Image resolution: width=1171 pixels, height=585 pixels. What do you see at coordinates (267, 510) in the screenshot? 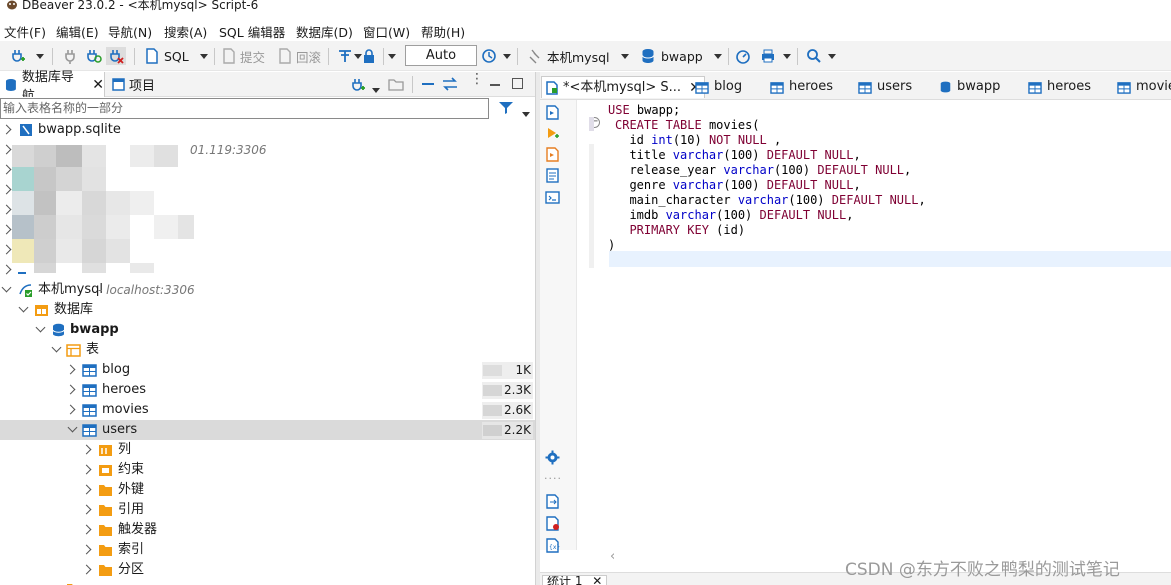
I see `tree-node-references: 引用` at bounding box center [267, 510].